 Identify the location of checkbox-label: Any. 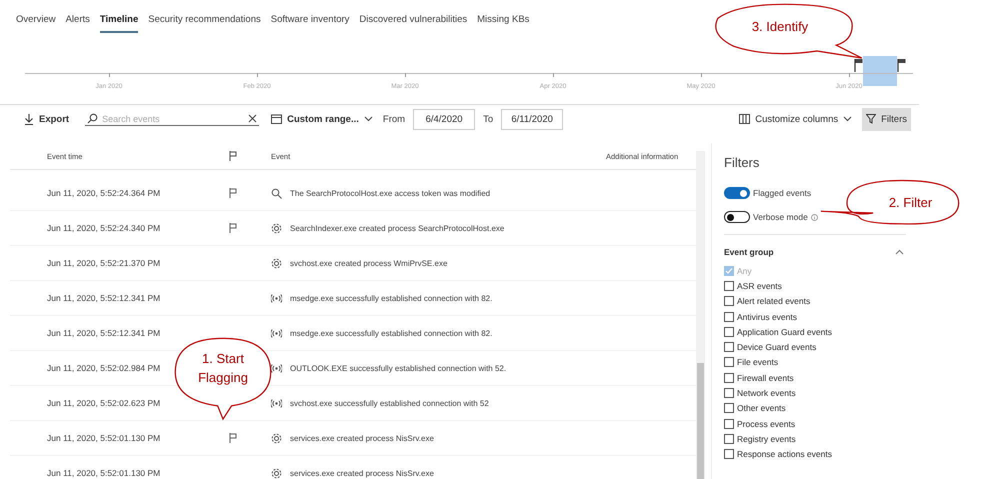
(744, 271).